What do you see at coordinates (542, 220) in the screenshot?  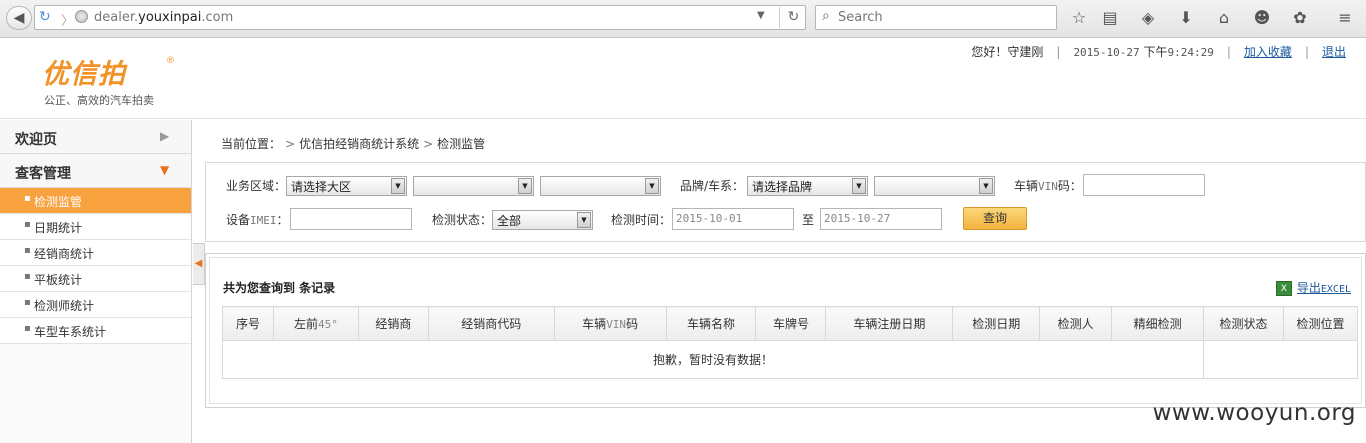 I see `status-select: 全部 ▼` at bounding box center [542, 220].